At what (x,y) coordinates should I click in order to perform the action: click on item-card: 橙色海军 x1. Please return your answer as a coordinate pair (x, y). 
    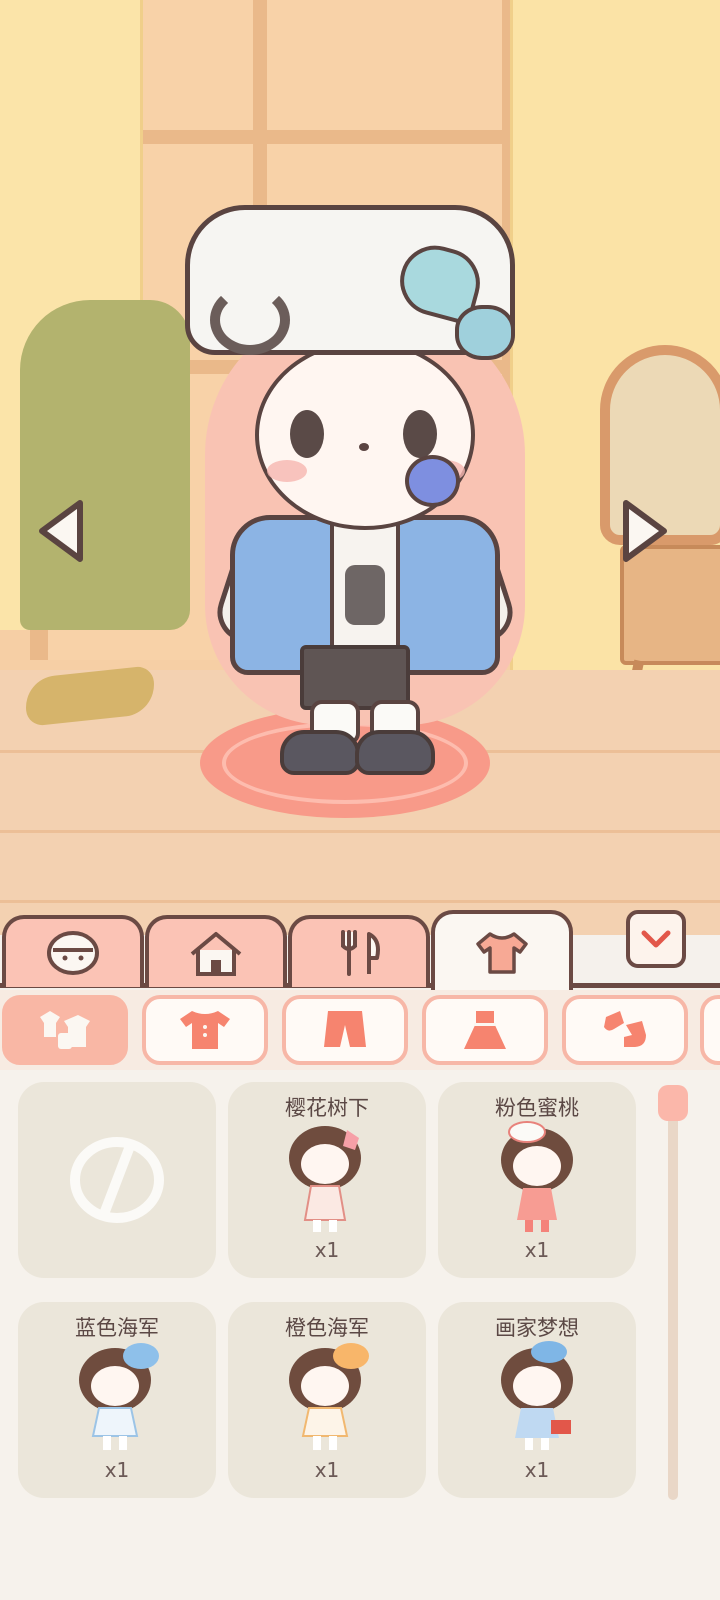
    Looking at the image, I should click on (327, 1400).